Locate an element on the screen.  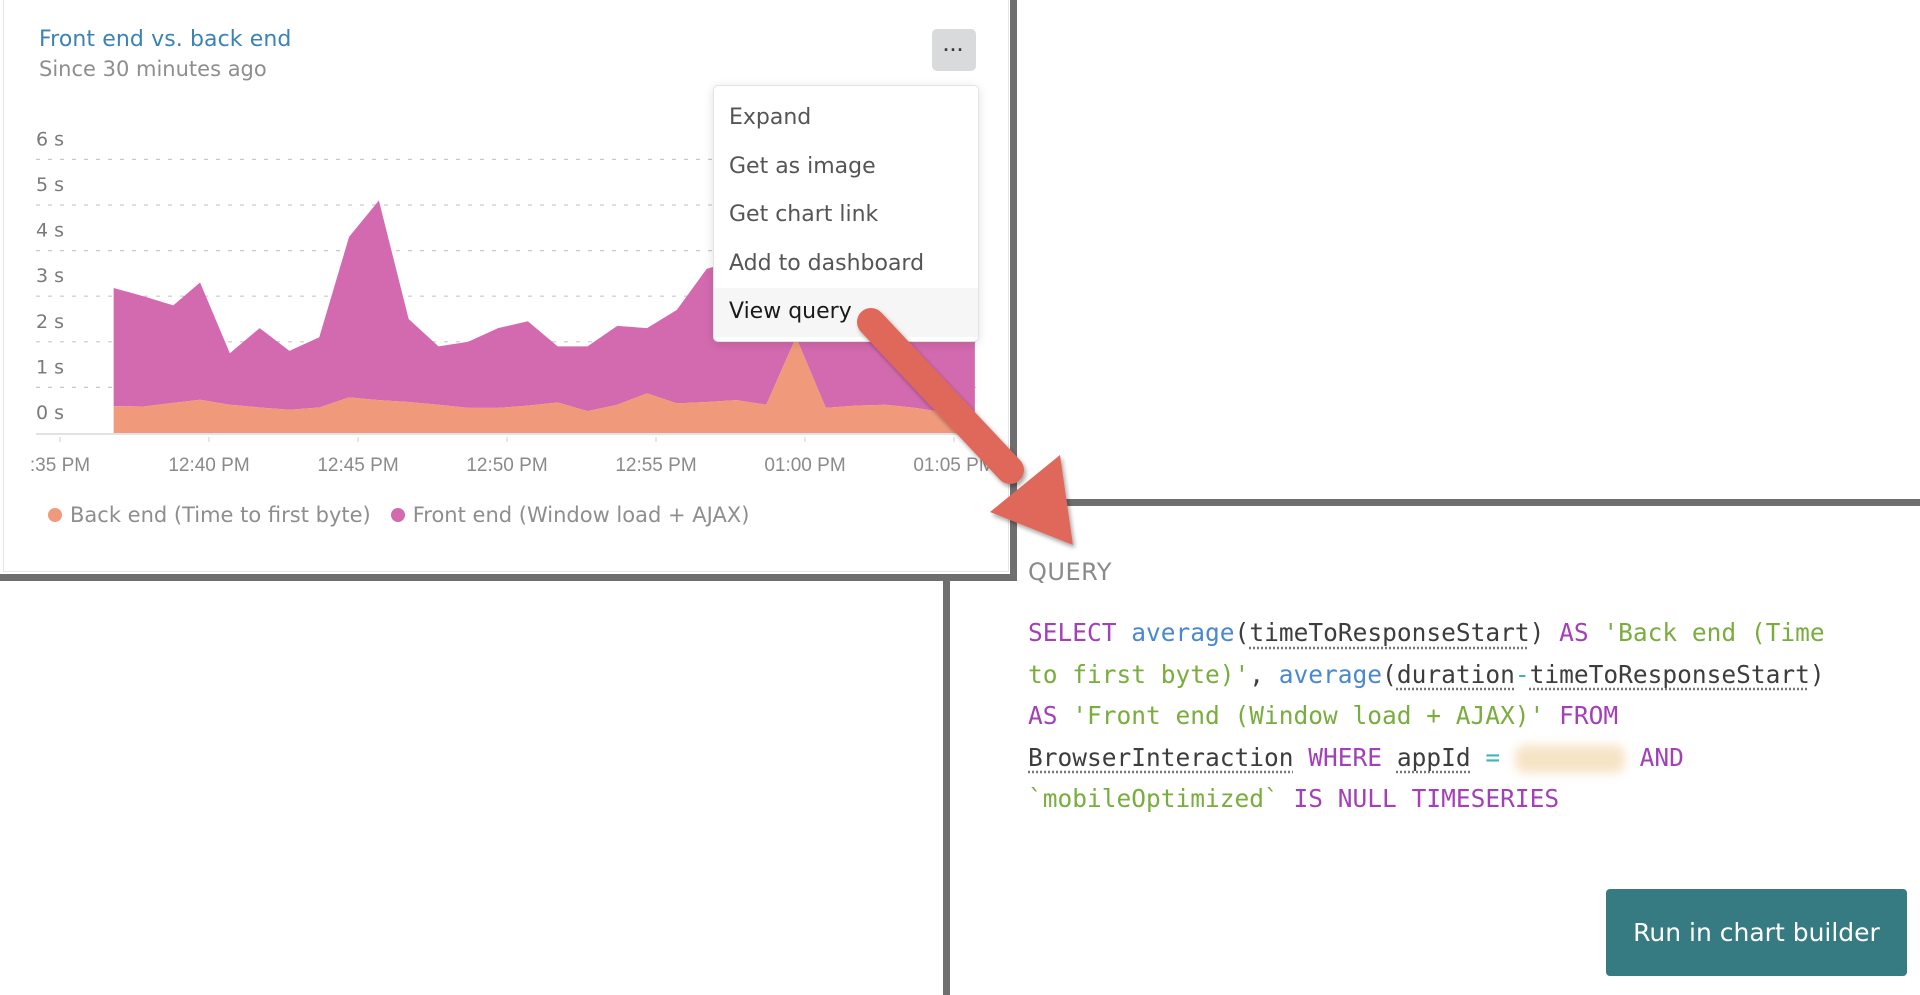
menu-item-expand: Expand is located at coordinates (846, 118).